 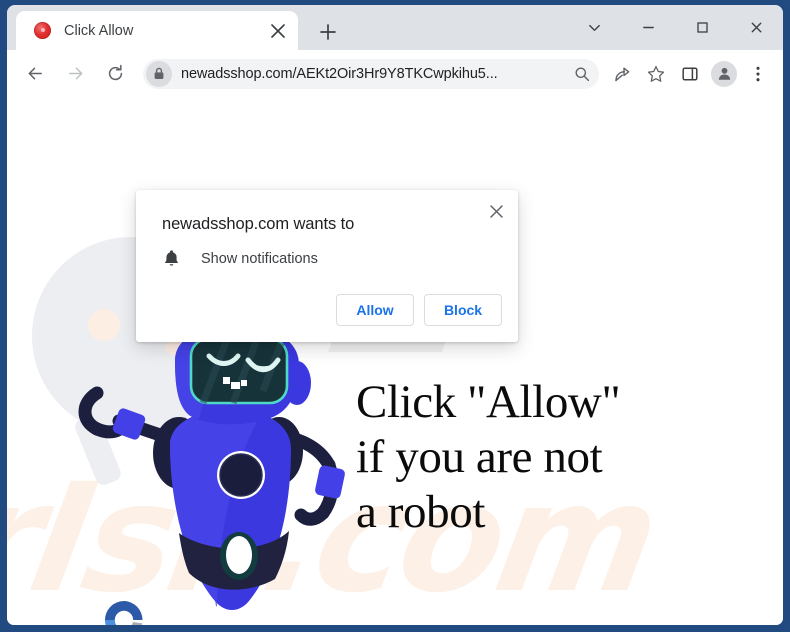 I want to click on share-button, so click(x=622, y=74).